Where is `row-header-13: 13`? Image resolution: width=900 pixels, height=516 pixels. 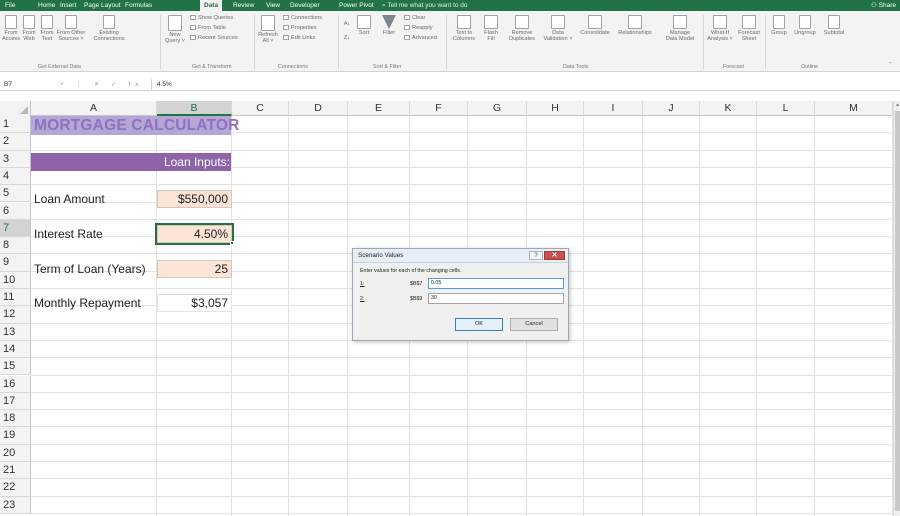 row-header-13: 13 is located at coordinates (15, 332).